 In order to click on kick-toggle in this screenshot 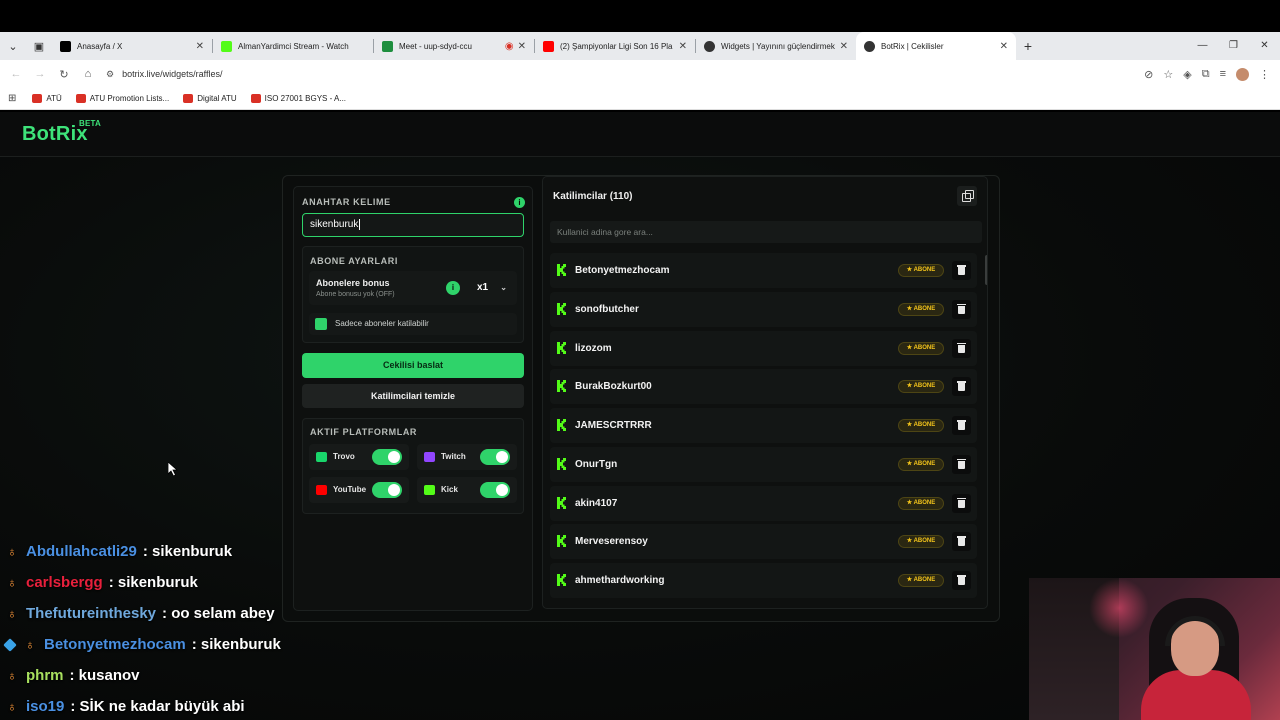, I will do `click(495, 490)`.